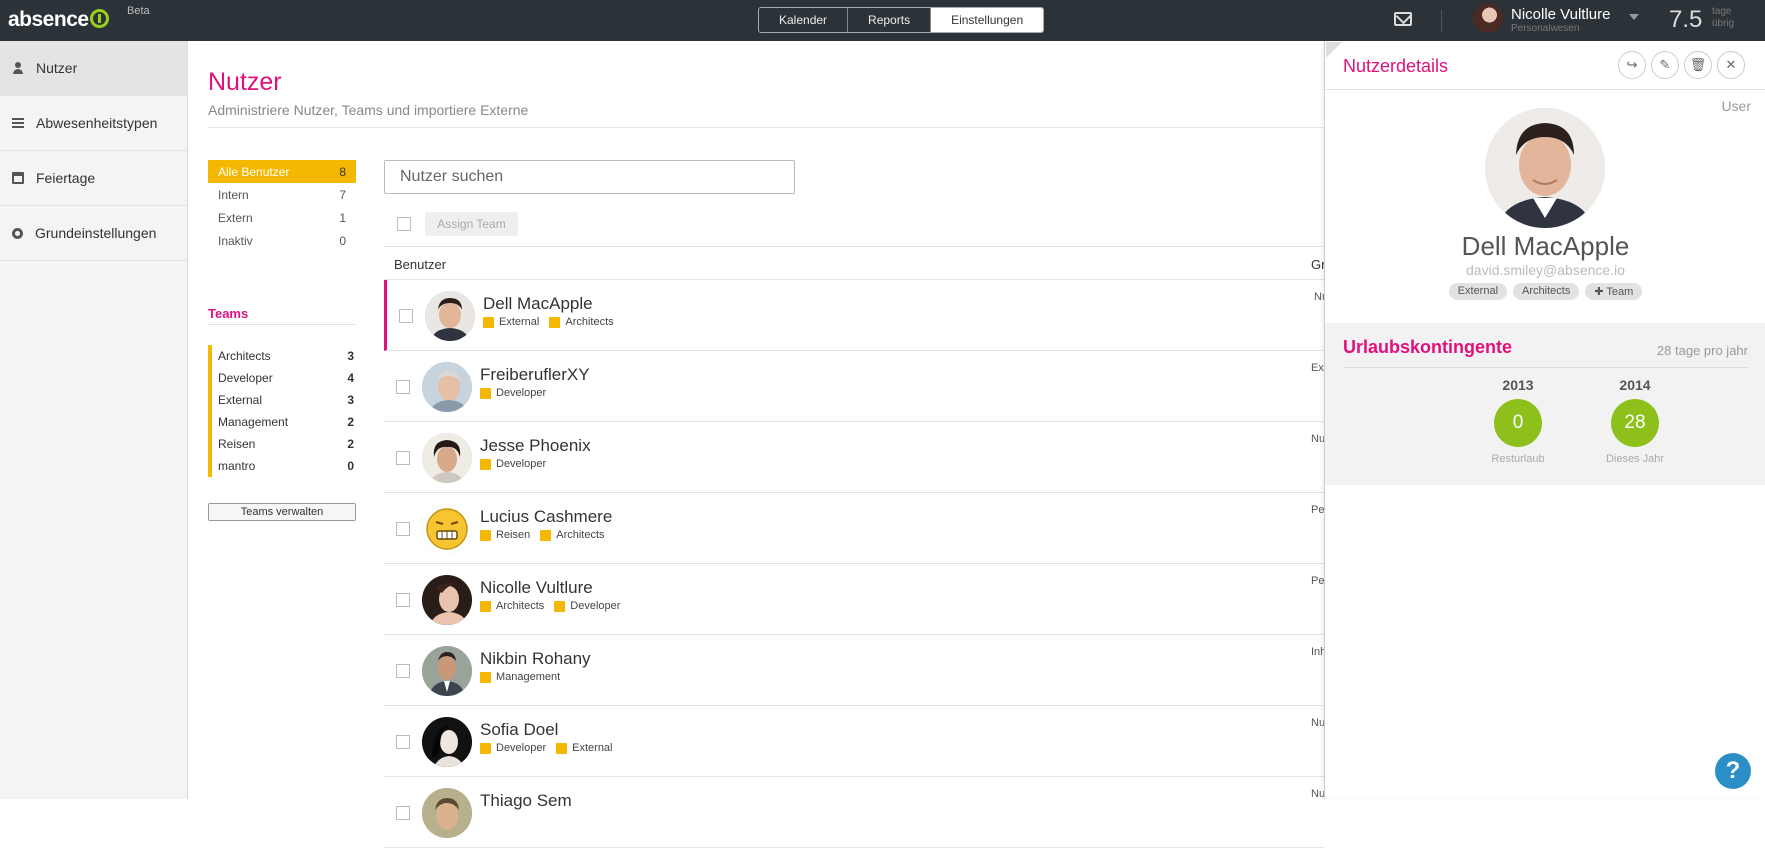 The height and width of the screenshot is (848, 1765). Describe the element at coordinates (282, 400) in the screenshot. I see `team-item-external: External 3` at that location.